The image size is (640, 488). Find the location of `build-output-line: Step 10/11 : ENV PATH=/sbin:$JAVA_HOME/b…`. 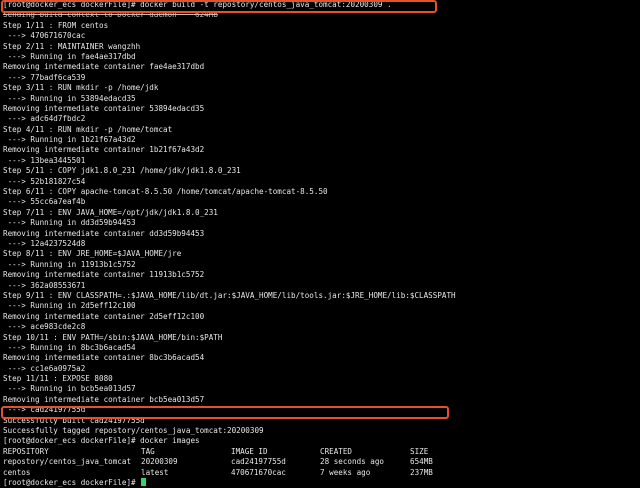

build-output-line: Step 10/11 : ENV PATH=/sbin:$JAVA_HOME/b… is located at coordinates (113, 337).